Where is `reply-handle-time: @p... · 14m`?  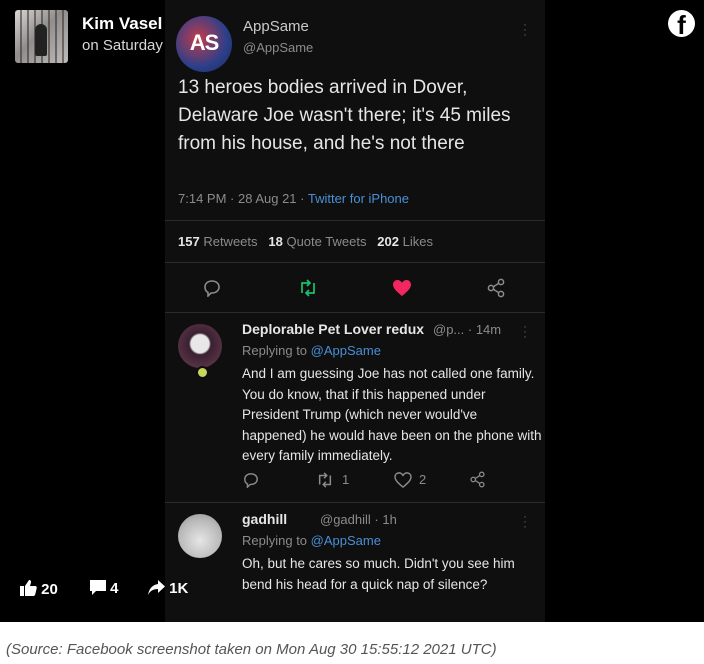
reply-handle-time: @p... · 14m is located at coordinates (467, 329).